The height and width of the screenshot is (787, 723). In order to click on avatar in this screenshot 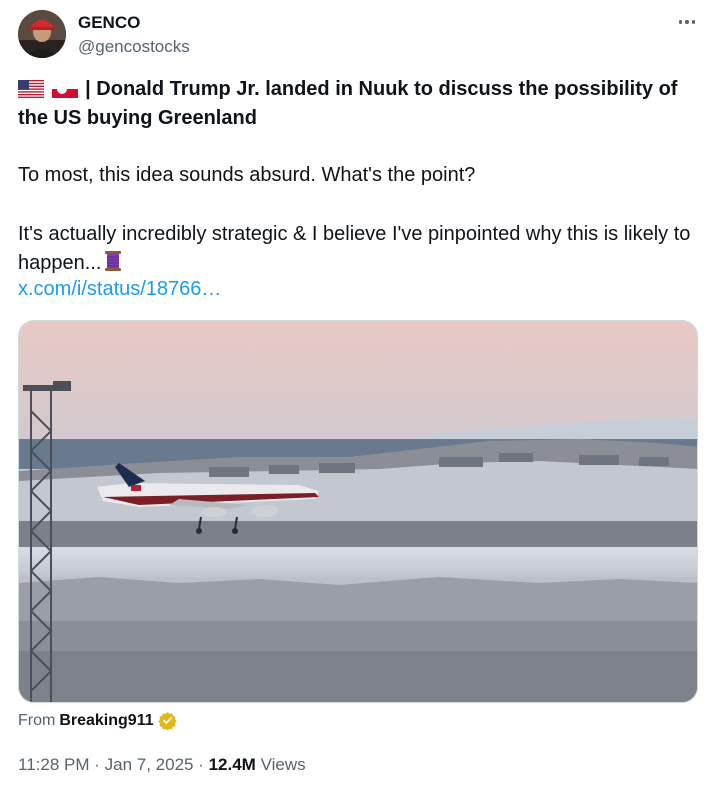, I will do `click(42, 34)`.